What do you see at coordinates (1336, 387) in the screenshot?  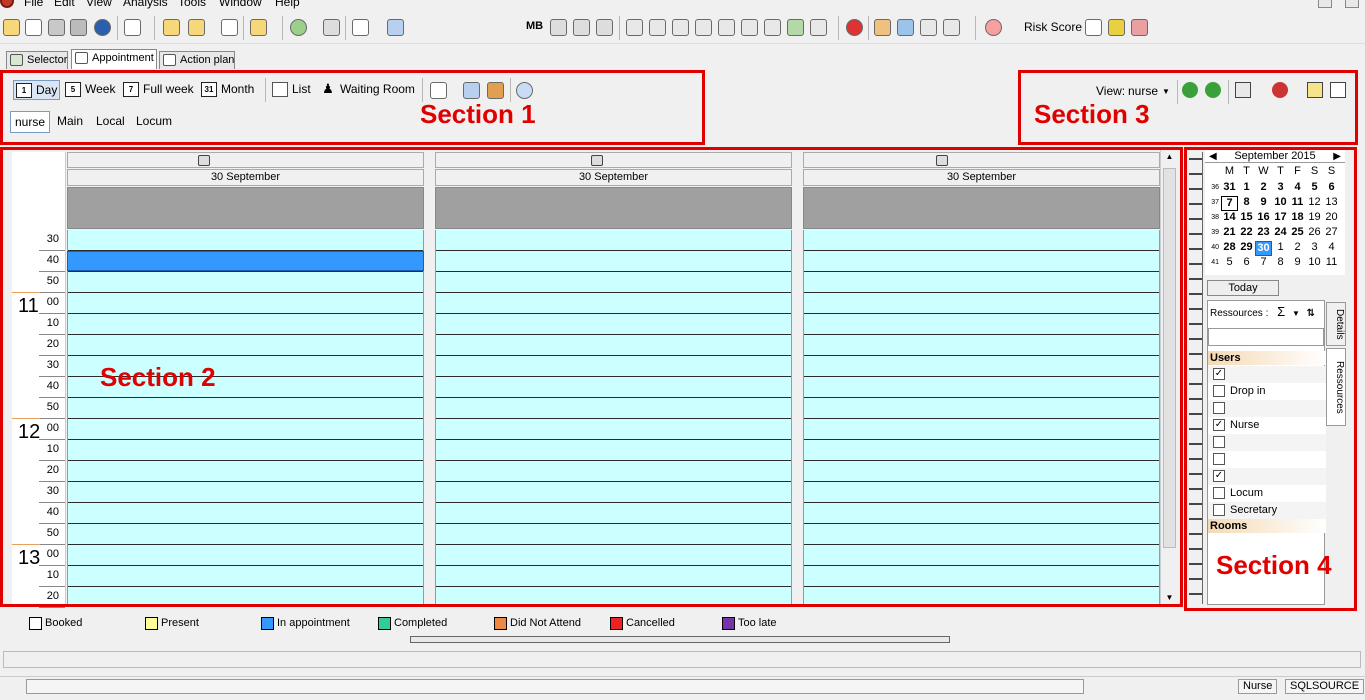 I see `ressources-side-tab: Ressources` at bounding box center [1336, 387].